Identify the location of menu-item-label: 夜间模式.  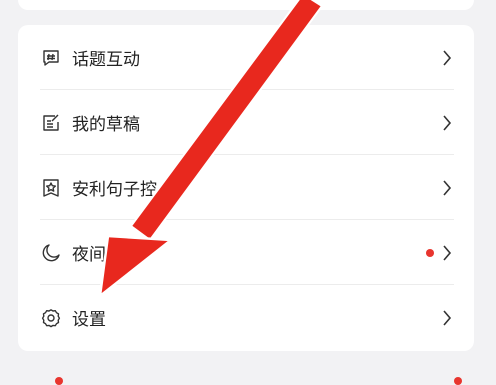
(106, 255).